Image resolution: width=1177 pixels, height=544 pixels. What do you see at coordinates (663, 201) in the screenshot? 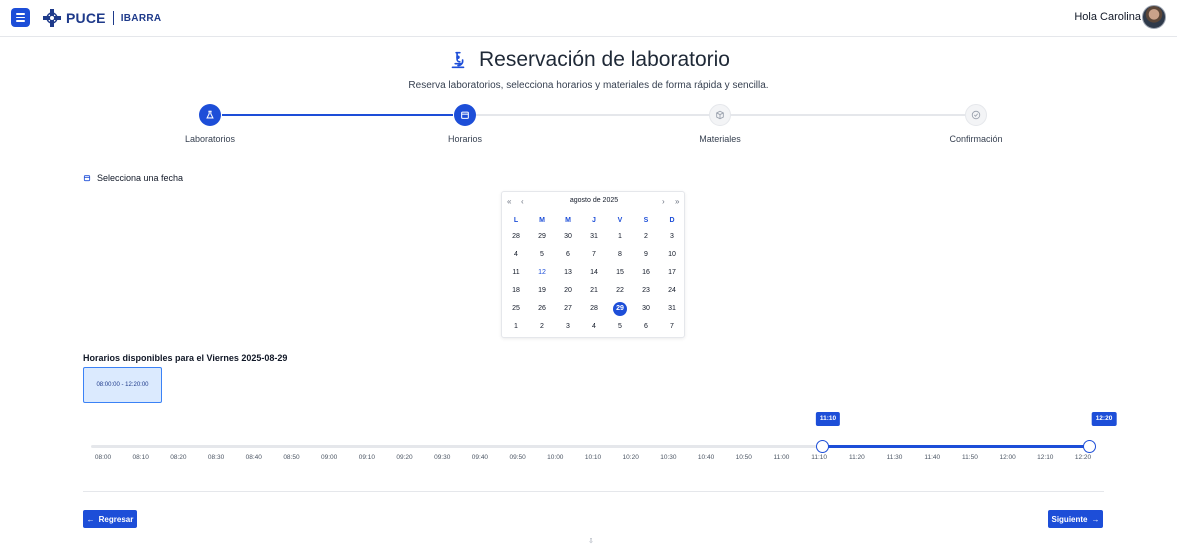
I see `next-month-button: ›` at bounding box center [663, 201].